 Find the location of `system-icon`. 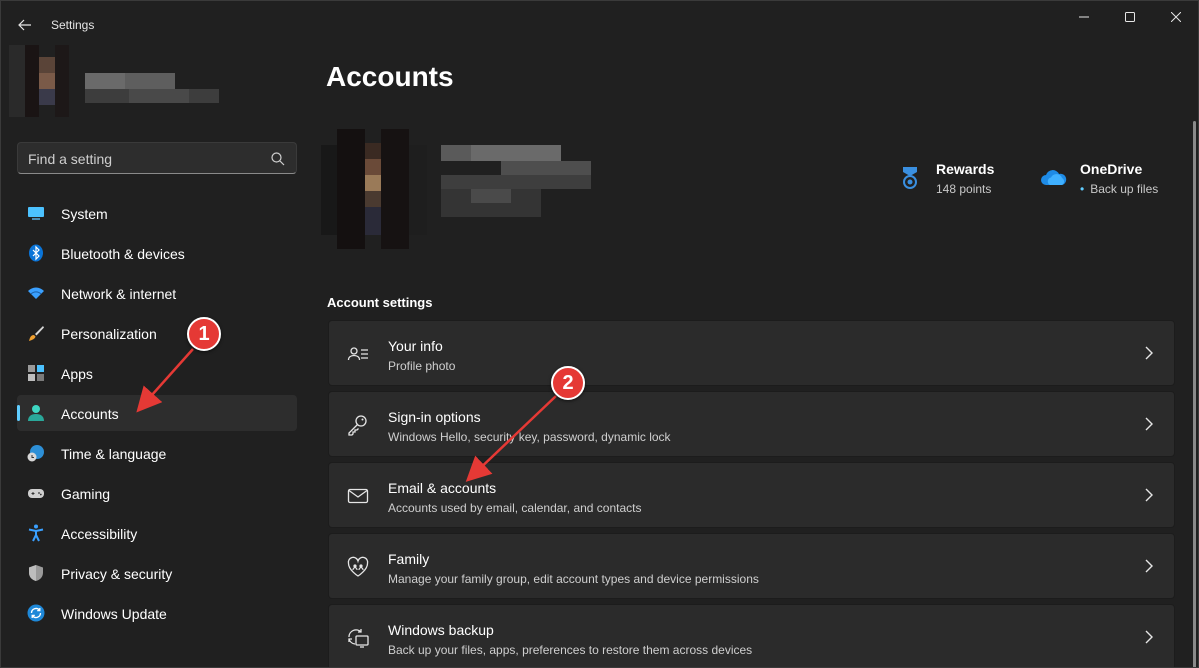

system-icon is located at coordinates (36, 213).